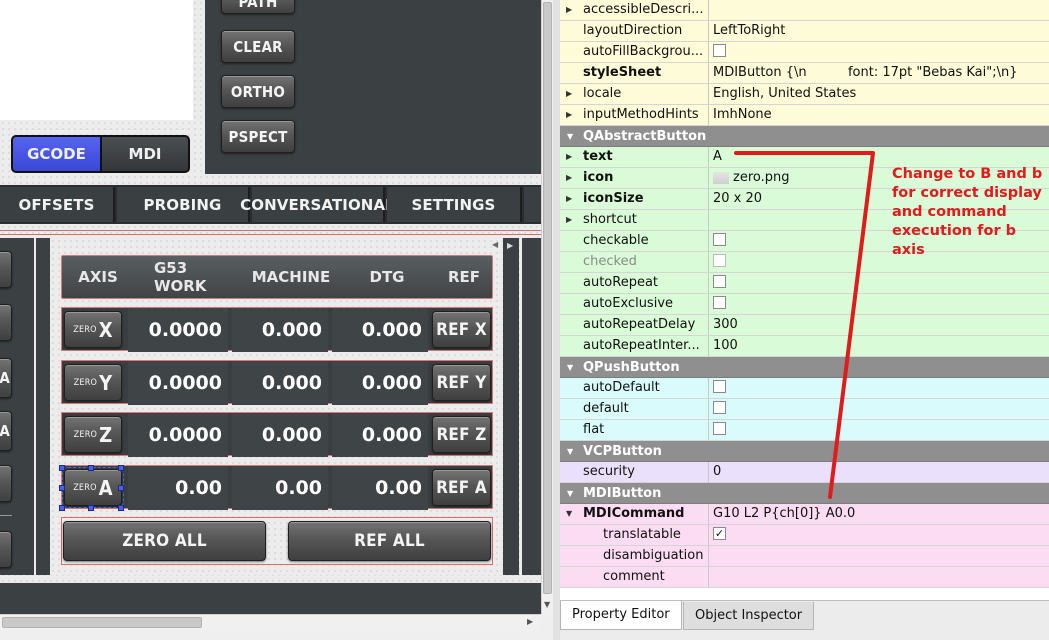 The height and width of the screenshot is (640, 1049). I want to click on path-button: PATH, so click(258, 7).